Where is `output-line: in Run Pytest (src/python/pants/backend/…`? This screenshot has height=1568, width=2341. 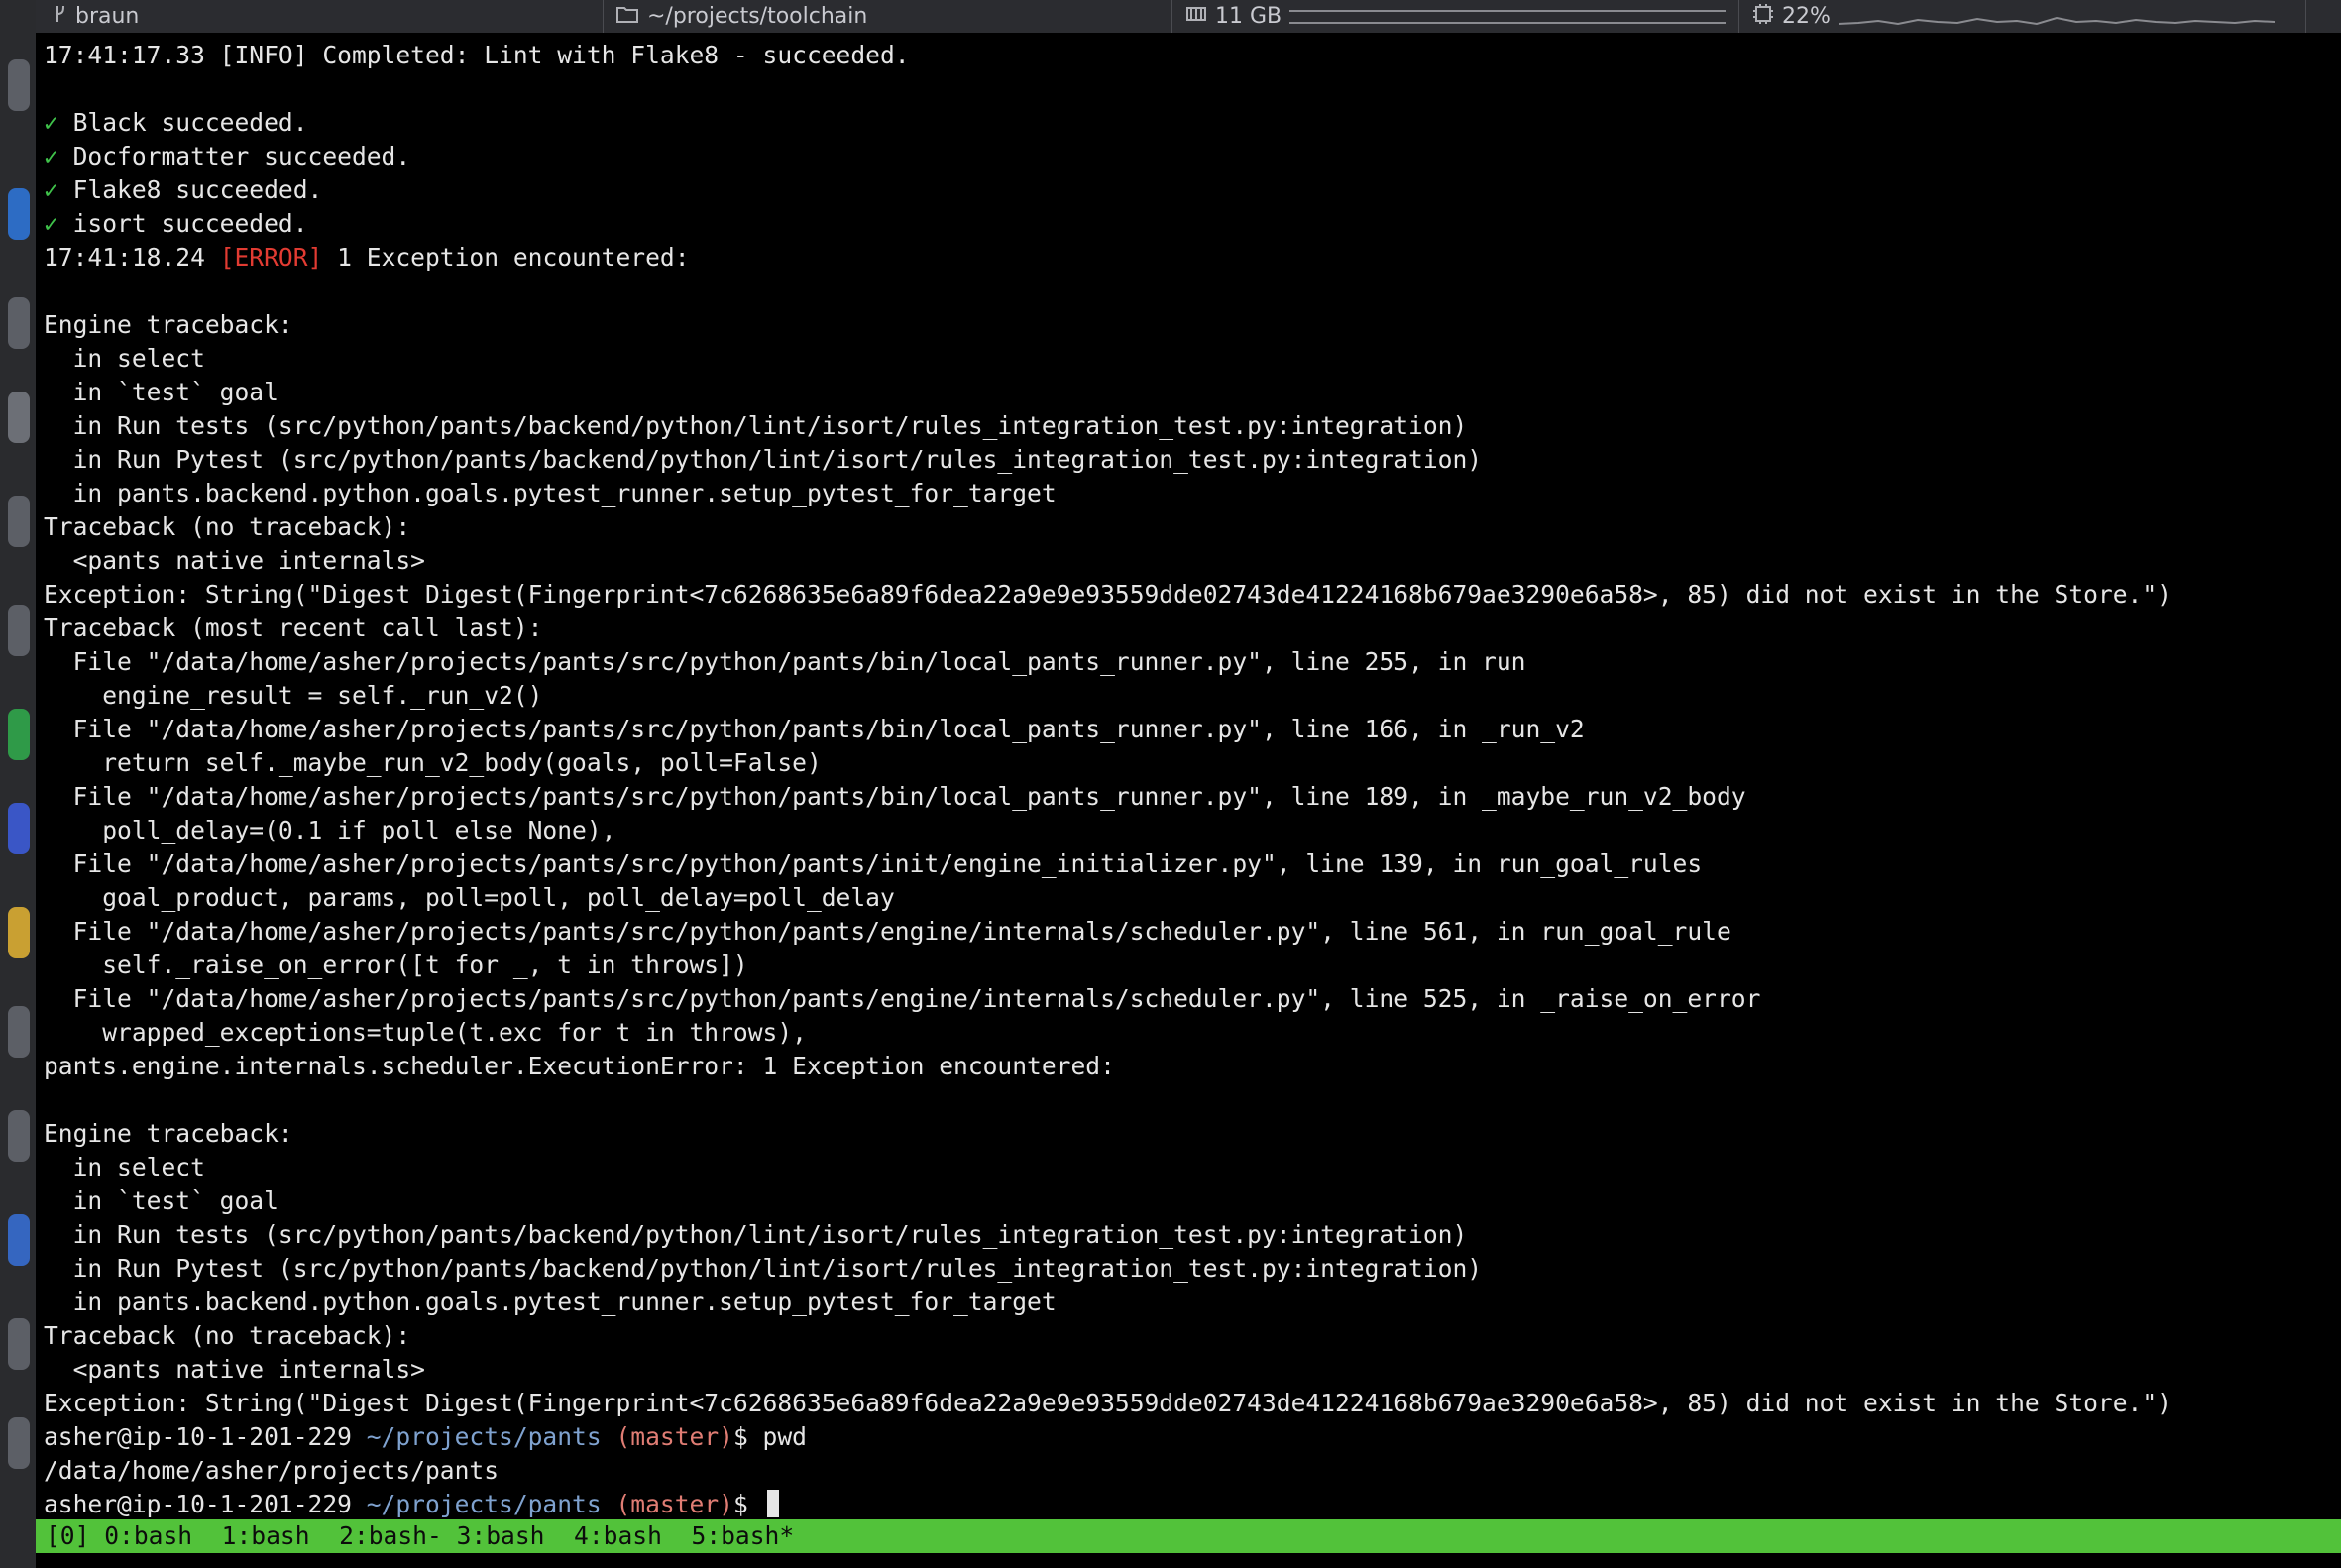 output-line: in Run Pytest (src/python/pants/backend/… is located at coordinates (1192, 460).